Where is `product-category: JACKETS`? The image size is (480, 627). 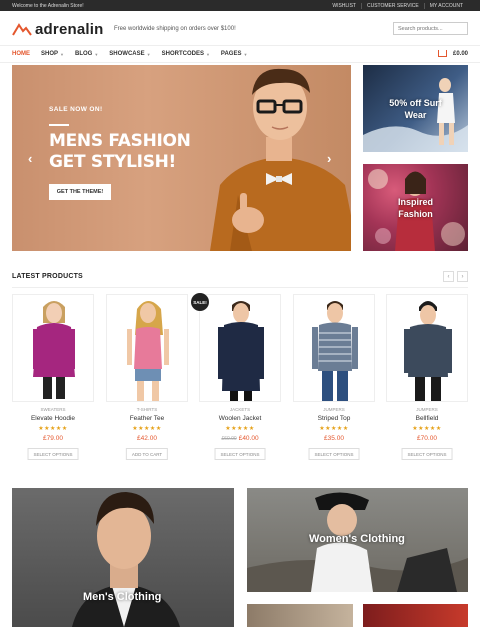 product-category: JACKETS is located at coordinates (240, 409).